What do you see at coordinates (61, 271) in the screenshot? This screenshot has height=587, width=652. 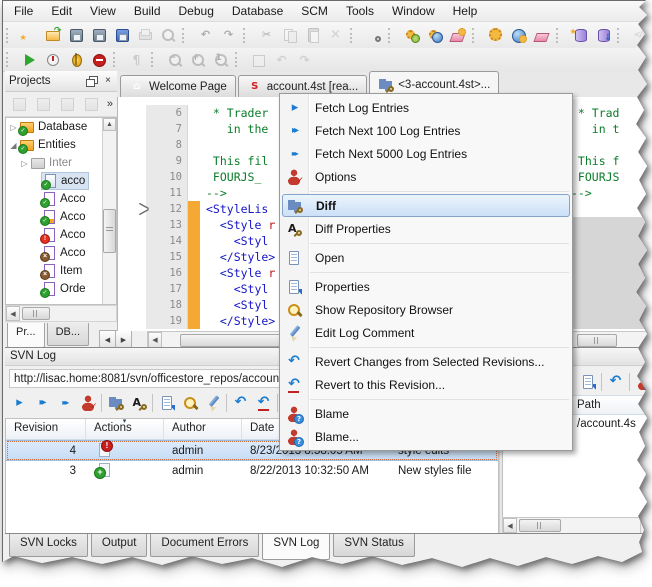 I see `tree-item-item: Item` at bounding box center [61, 271].